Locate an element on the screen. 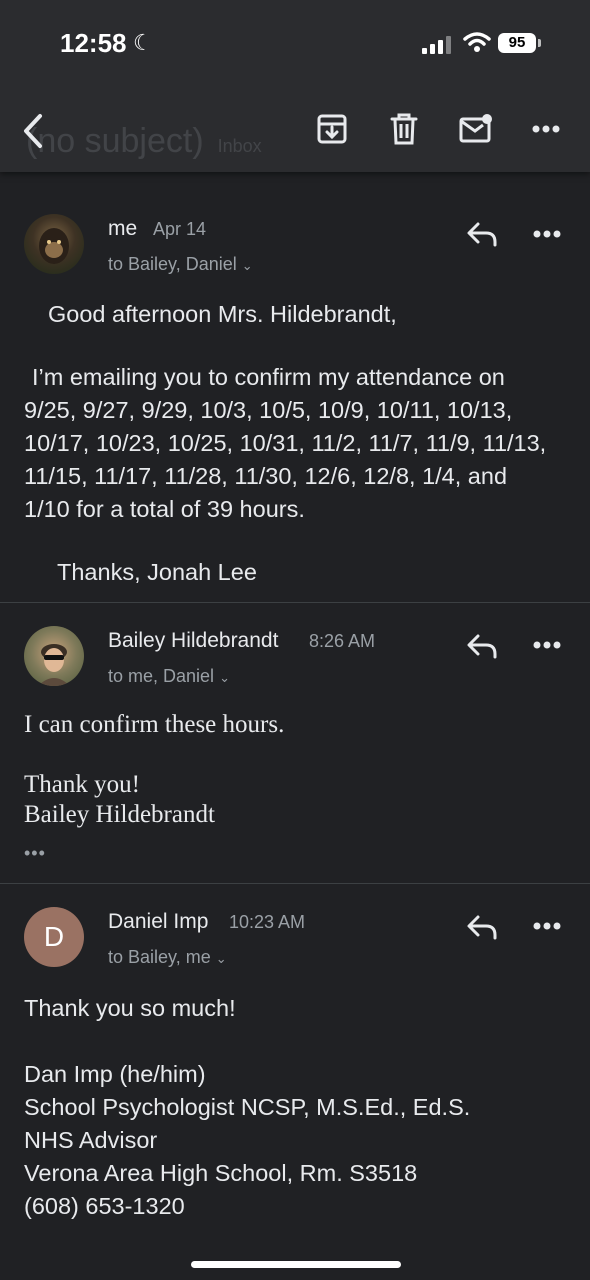  wifi-icon is located at coordinates (477, 42).